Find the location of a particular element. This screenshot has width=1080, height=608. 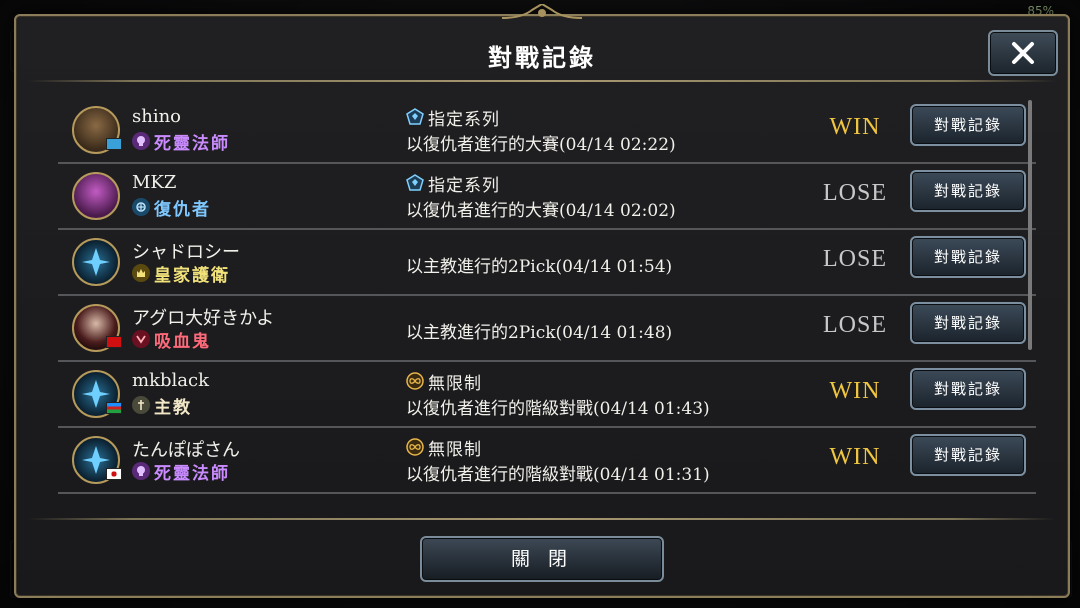

swordcraft-class-icon is located at coordinates (141, 273).